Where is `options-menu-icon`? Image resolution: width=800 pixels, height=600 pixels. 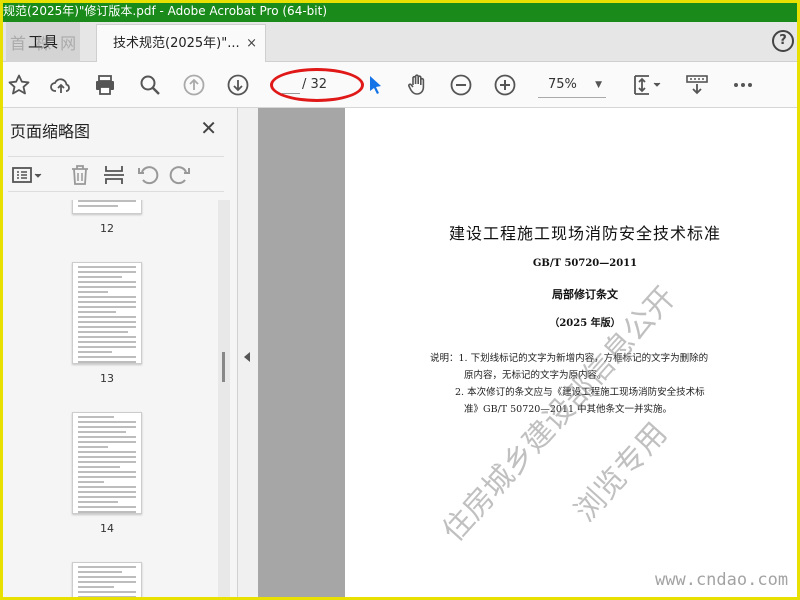 options-menu-icon is located at coordinates (28, 175).